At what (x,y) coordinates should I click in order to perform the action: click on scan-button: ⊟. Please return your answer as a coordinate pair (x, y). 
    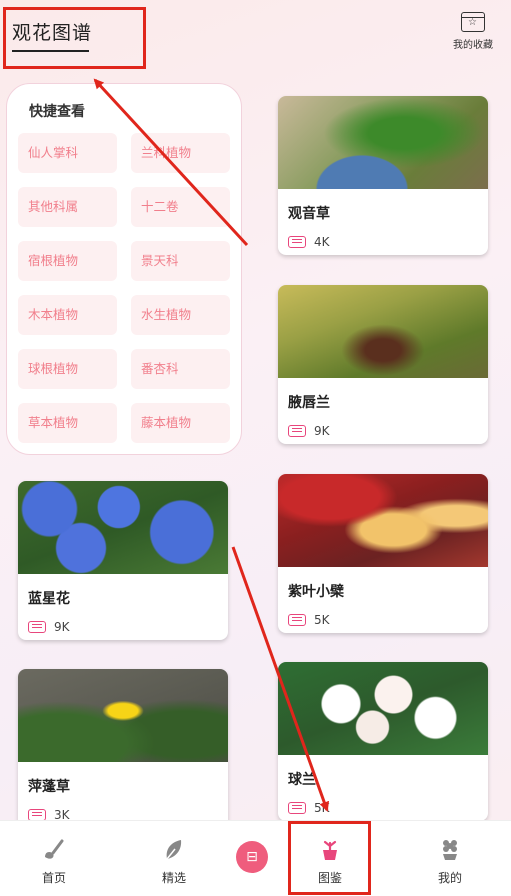
    Looking at the image, I should click on (252, 857).